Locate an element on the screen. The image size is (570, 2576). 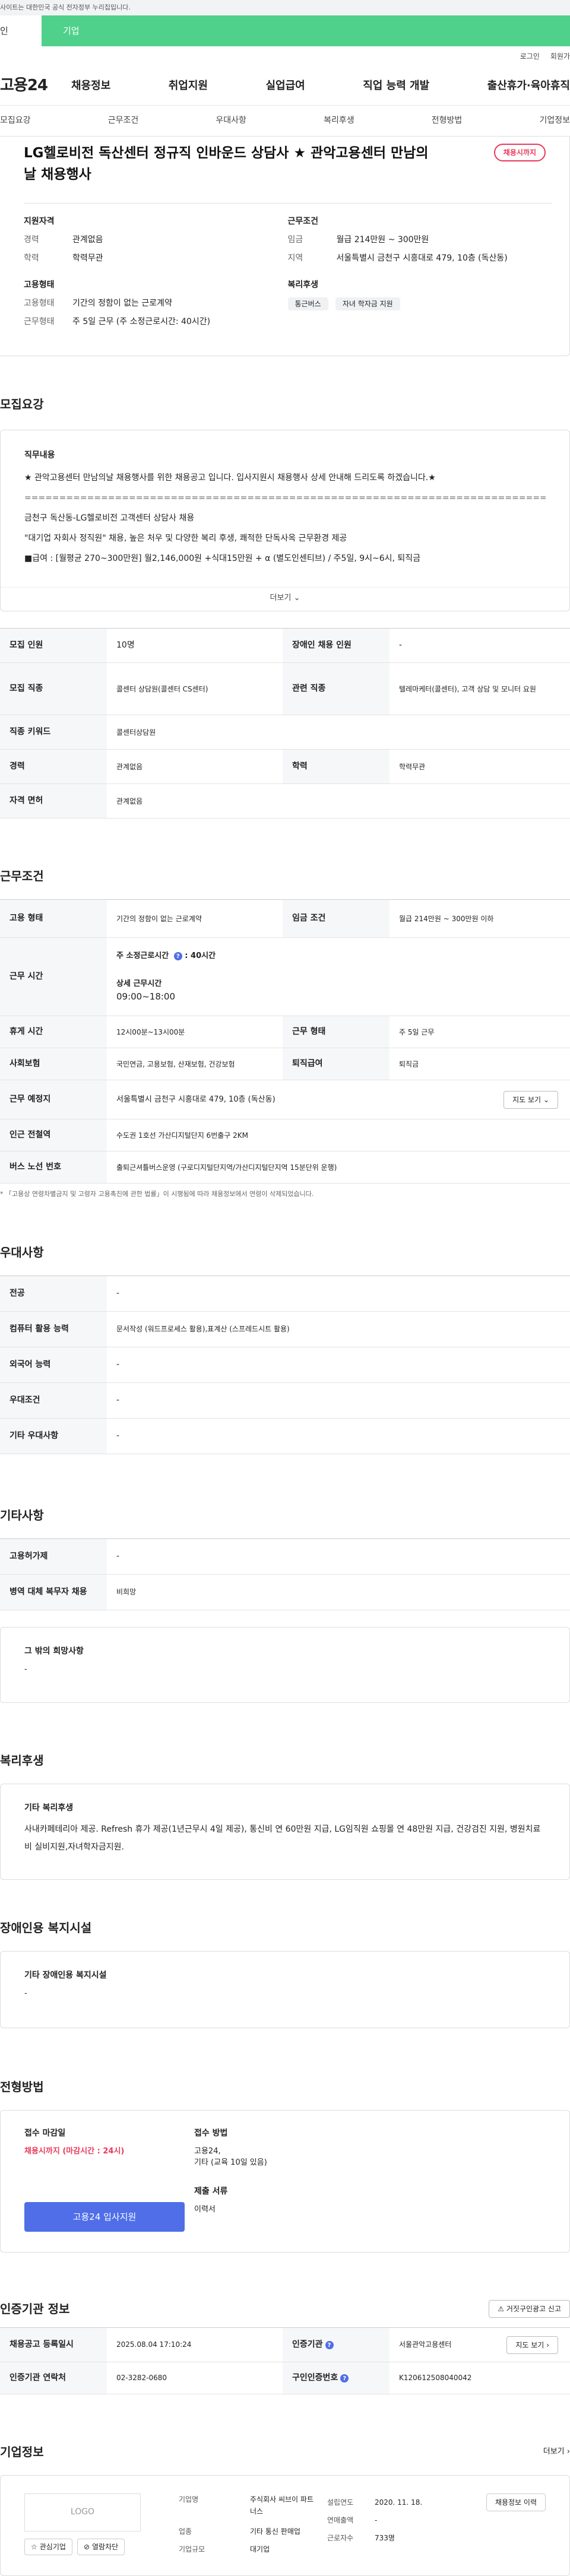
qual-title: 지원자격 is located at coordinates (39, 221).